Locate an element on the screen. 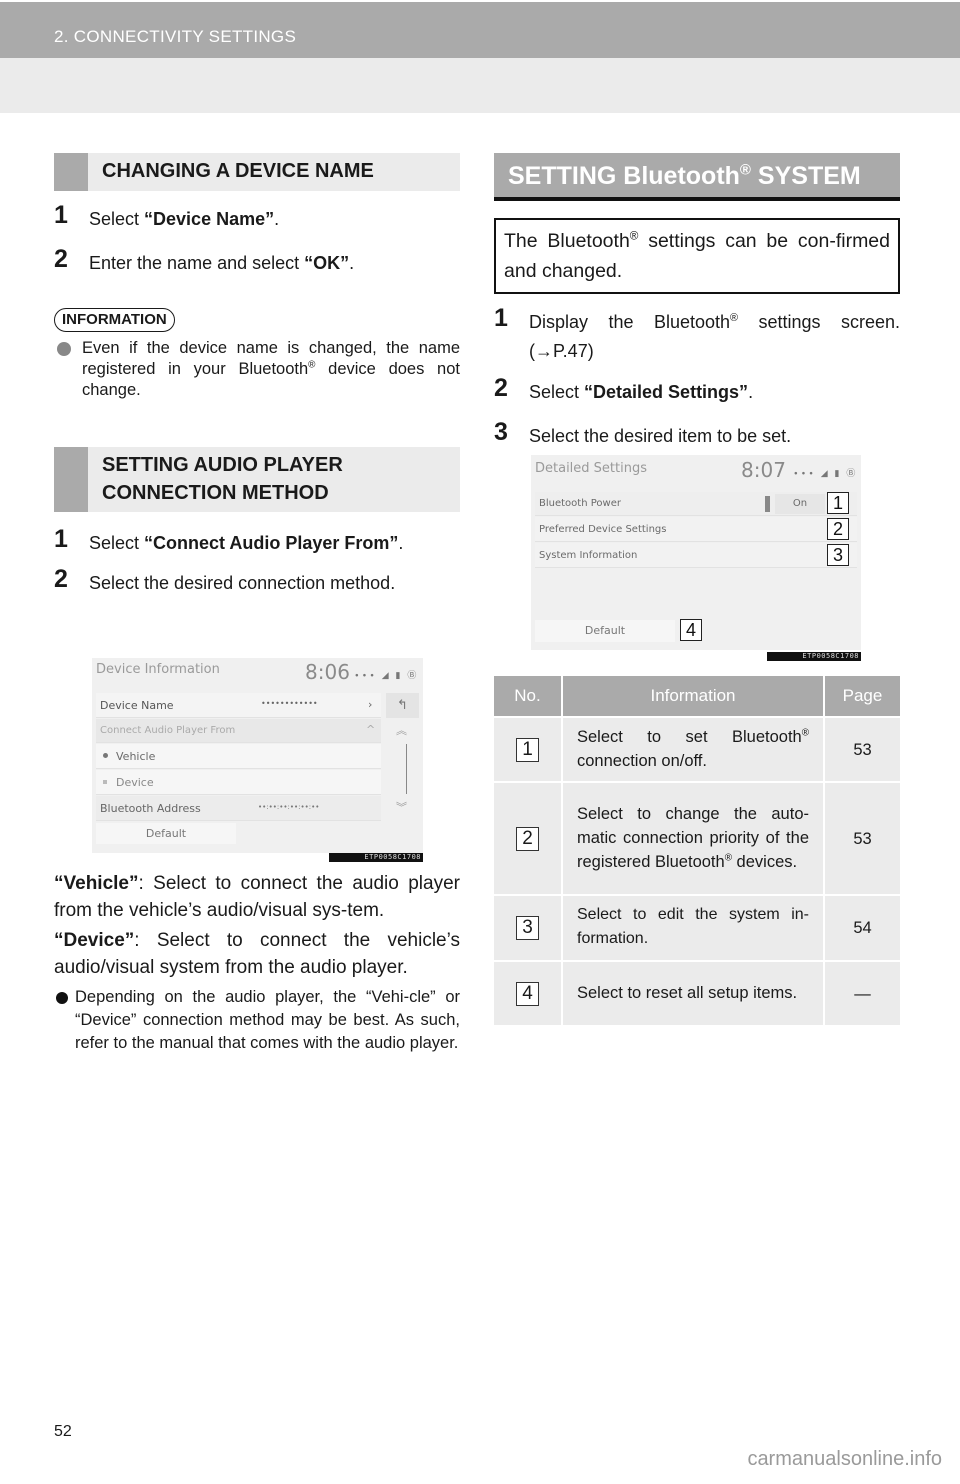 Image resolution: width=960 pixels, height=1484 pixels. screen-title: Detailed Settings is located at coordinates (591, 468).